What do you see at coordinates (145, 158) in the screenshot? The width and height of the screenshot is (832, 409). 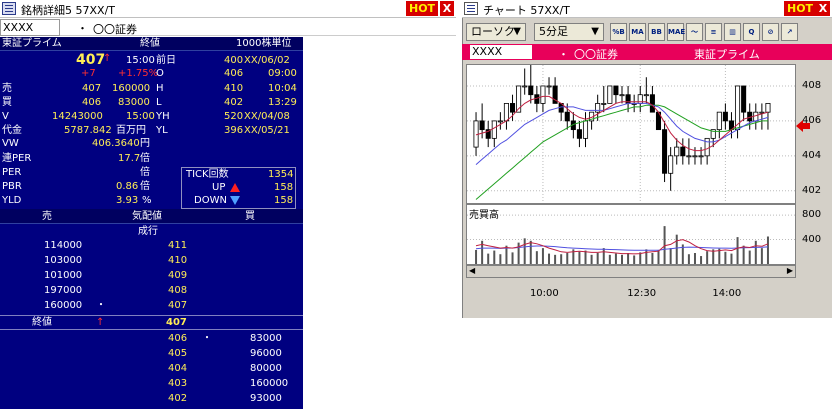 I see `consolidated-per-unit: 倍` at bounding box center [145, 158].